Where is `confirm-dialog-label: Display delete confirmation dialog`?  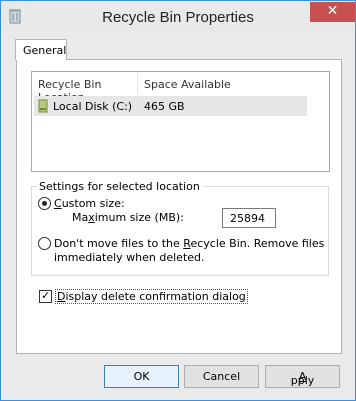 confirm-dialog-label: Display delete confirmation dialog is located at coordinates (151, 296).